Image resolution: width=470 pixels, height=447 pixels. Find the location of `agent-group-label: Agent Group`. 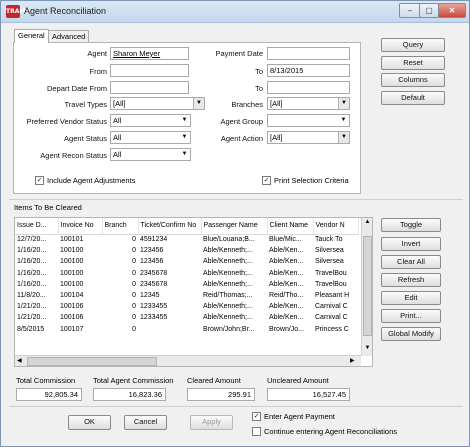

agent-group-label: Agent Group is located at coordinates (241, 121).